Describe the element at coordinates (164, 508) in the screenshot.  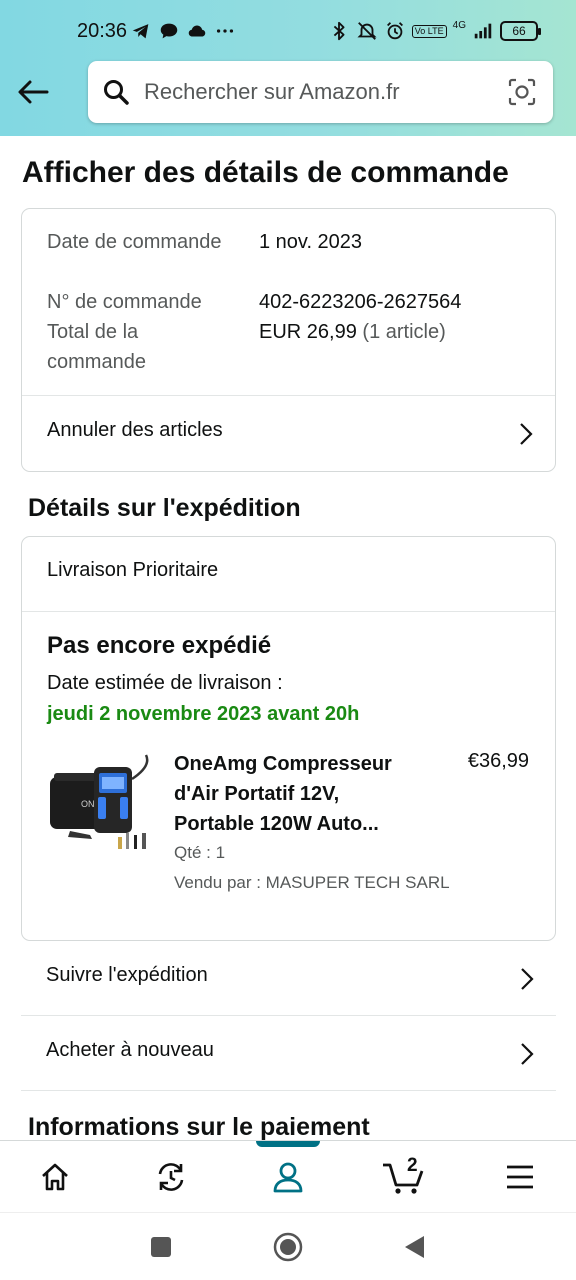
I see `shipping-section-title: Détails sur l'expédition` at that location.